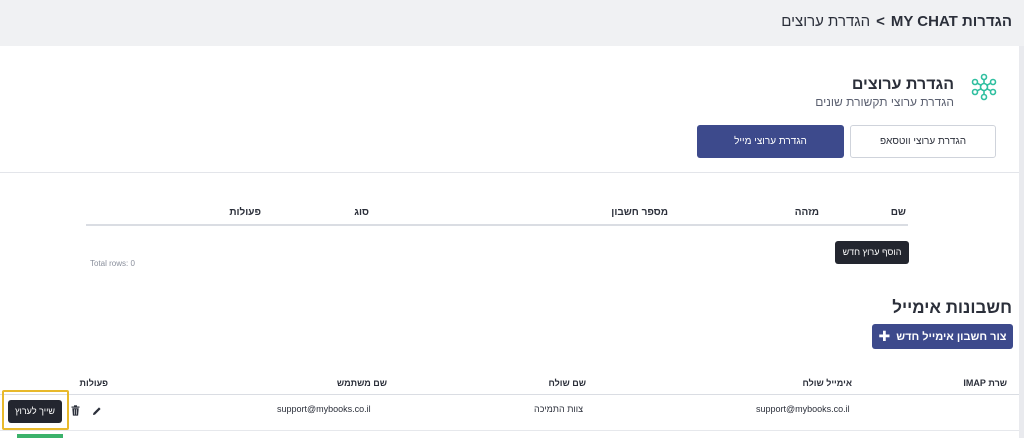 The width and height of the screenshot is (1024, 438). I want to click on email-accounts-title: חשבונות אימייל, so click(952, 307).